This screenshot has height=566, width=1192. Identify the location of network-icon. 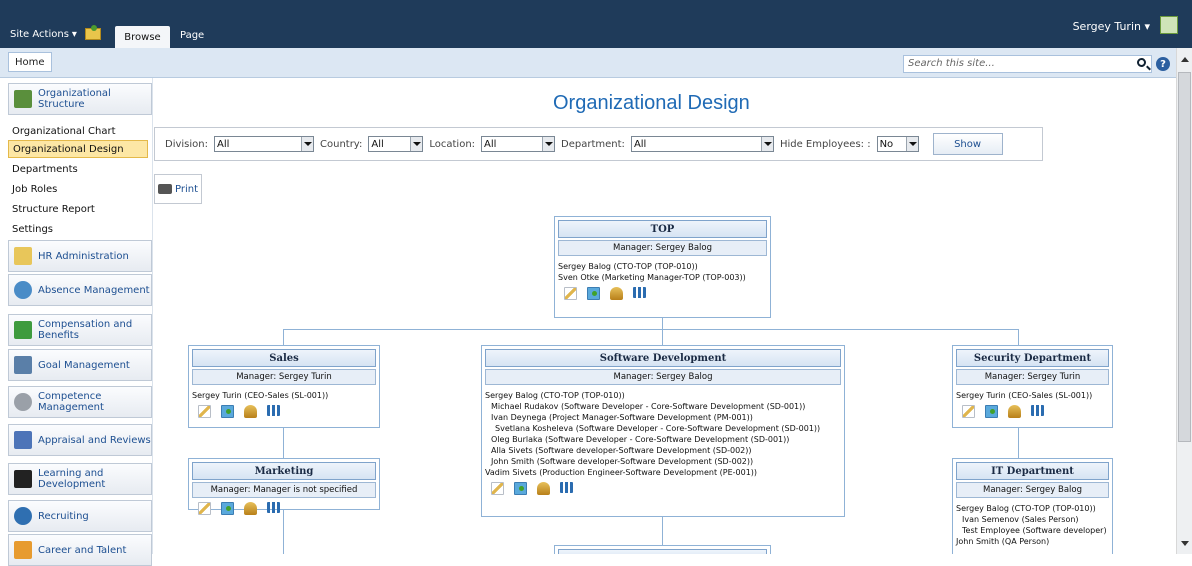
(1169, 25).